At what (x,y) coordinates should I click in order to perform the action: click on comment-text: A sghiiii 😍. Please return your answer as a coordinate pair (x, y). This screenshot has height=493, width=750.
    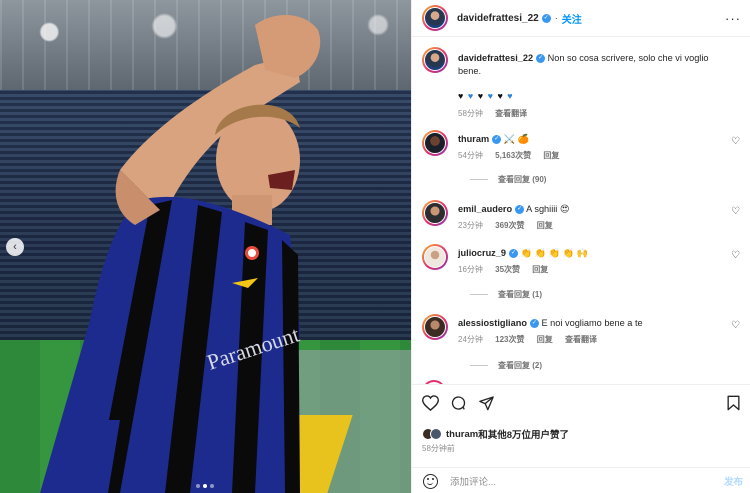
    Looking at the image, I should click on (548, 209).